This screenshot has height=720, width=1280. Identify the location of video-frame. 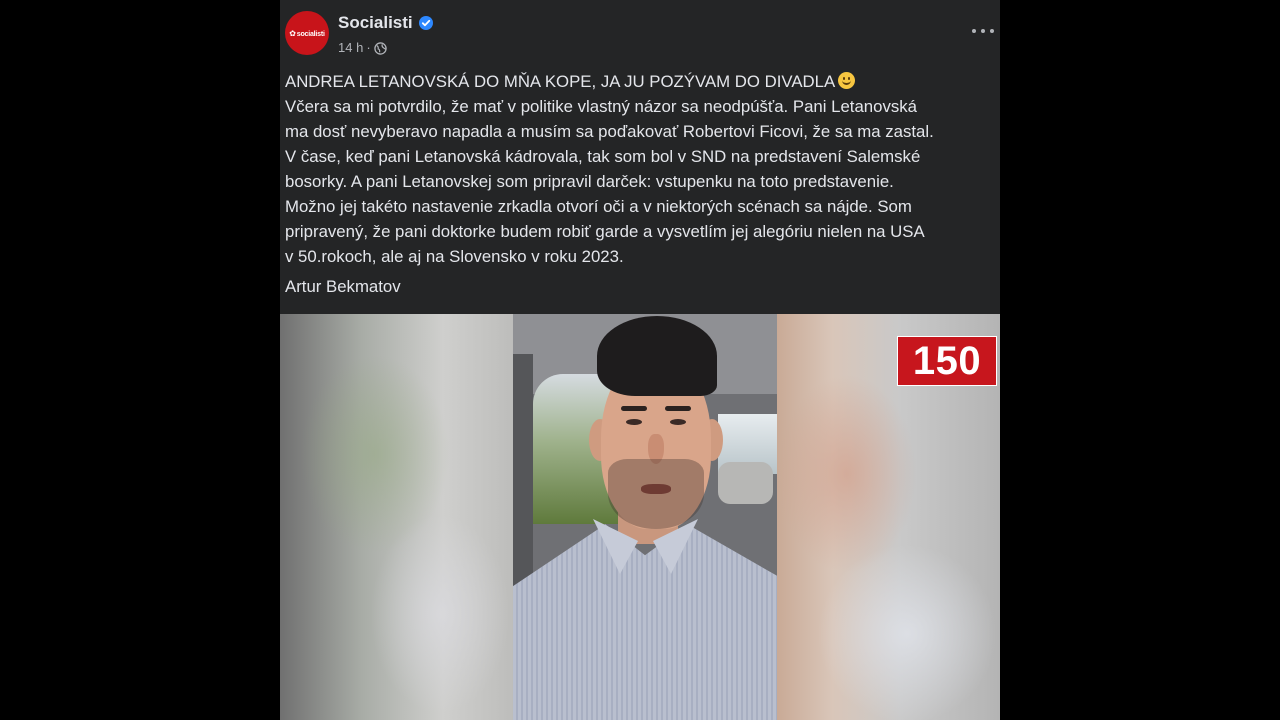
(645, 517).